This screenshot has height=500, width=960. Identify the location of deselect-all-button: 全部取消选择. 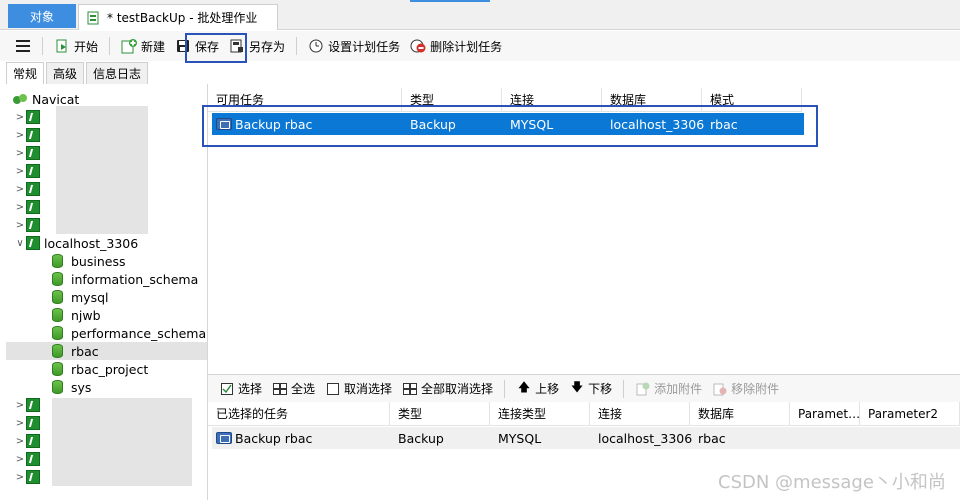
(447, 388).